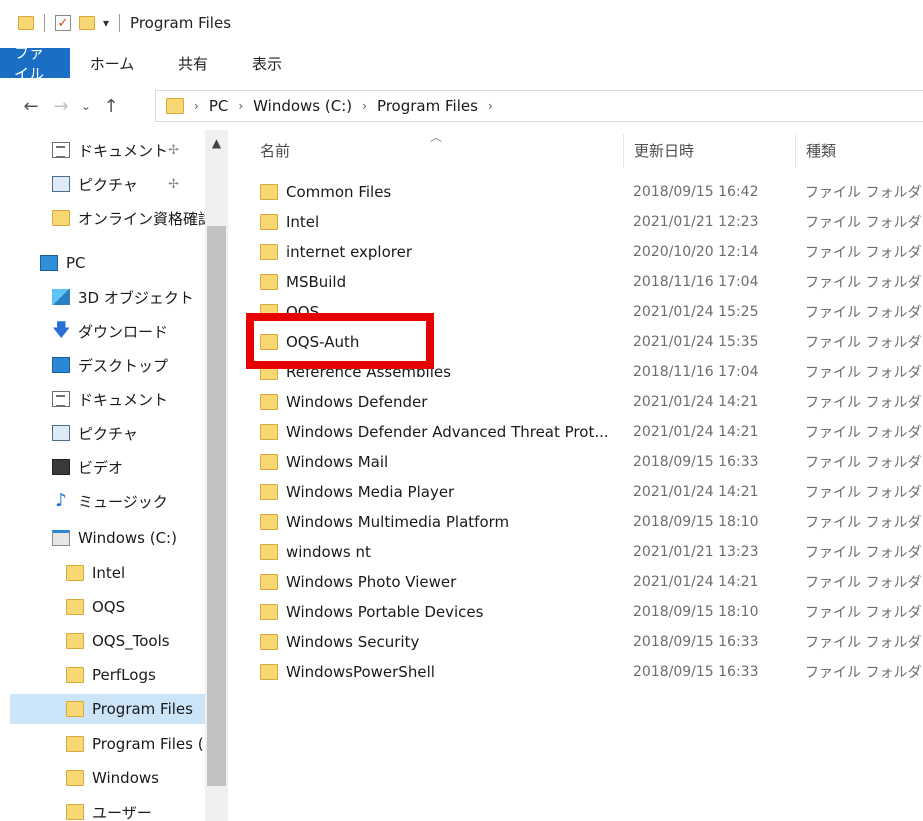 This screenshot has width=923, height=821. Describe the element at coordinates (303, 222) in the screenshot. I see `file-name: Intel` at that location.